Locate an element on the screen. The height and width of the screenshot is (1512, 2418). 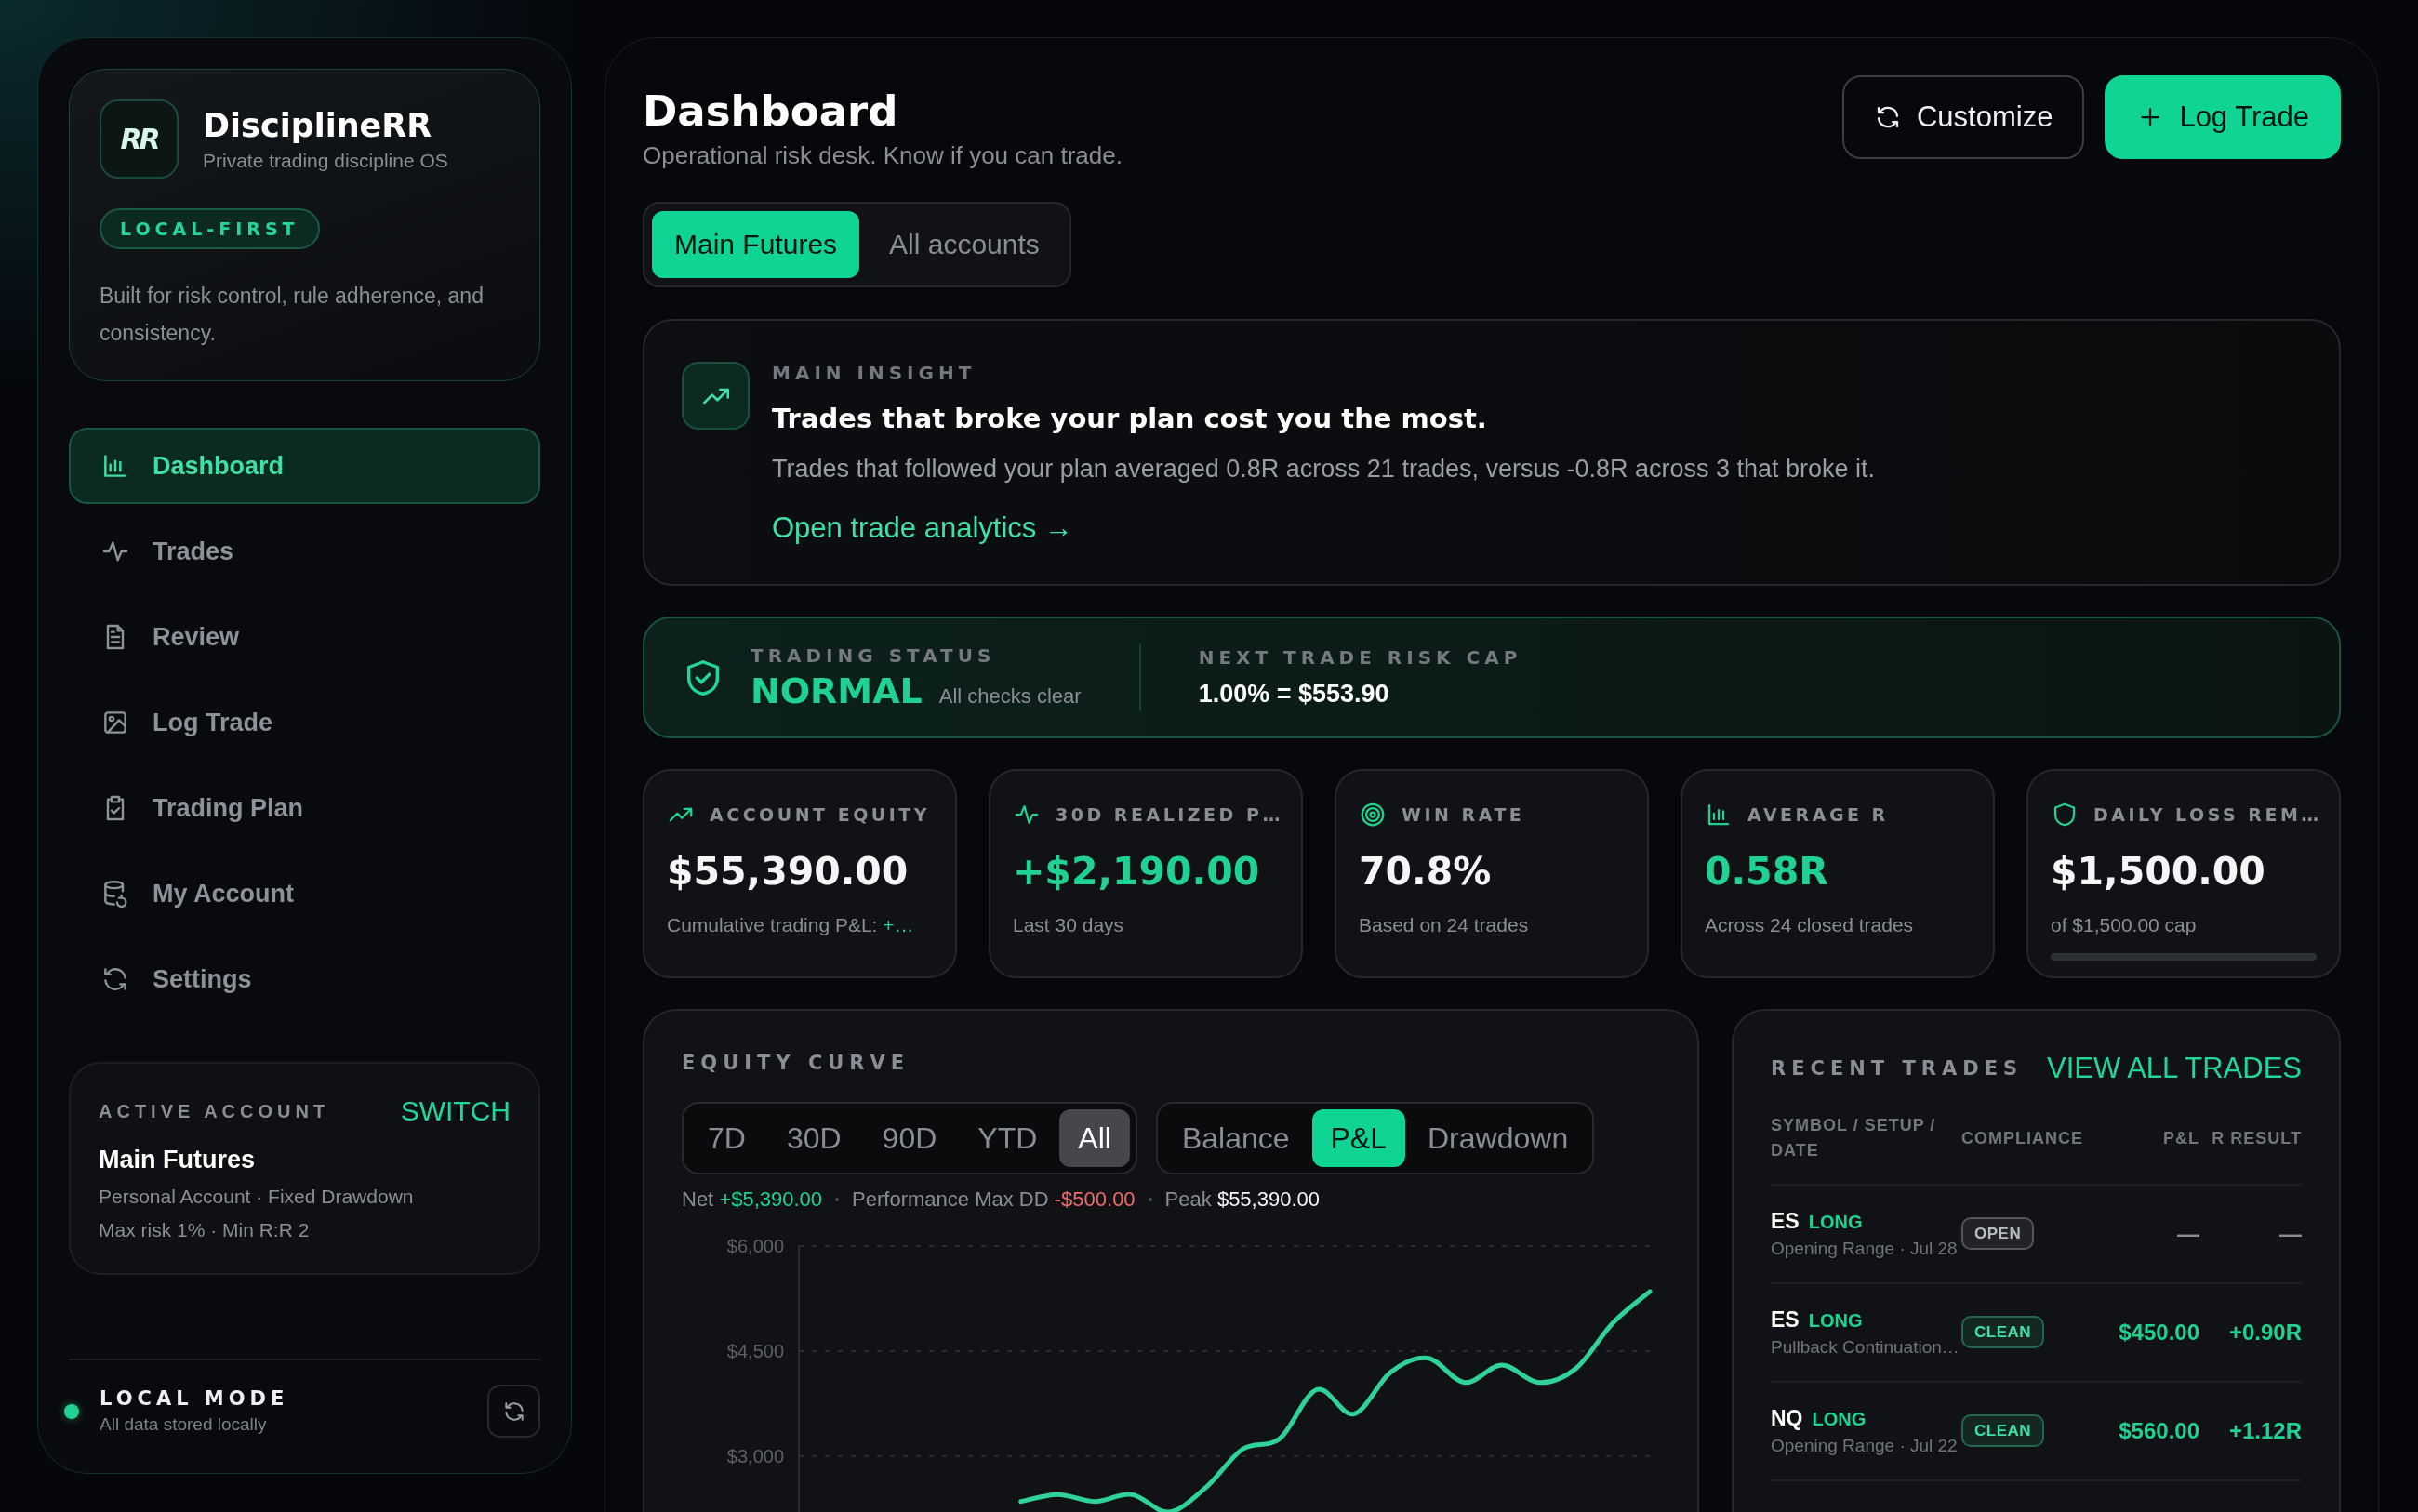
mode-title: LOCAL MODE is located at coordinates (194, 1398).